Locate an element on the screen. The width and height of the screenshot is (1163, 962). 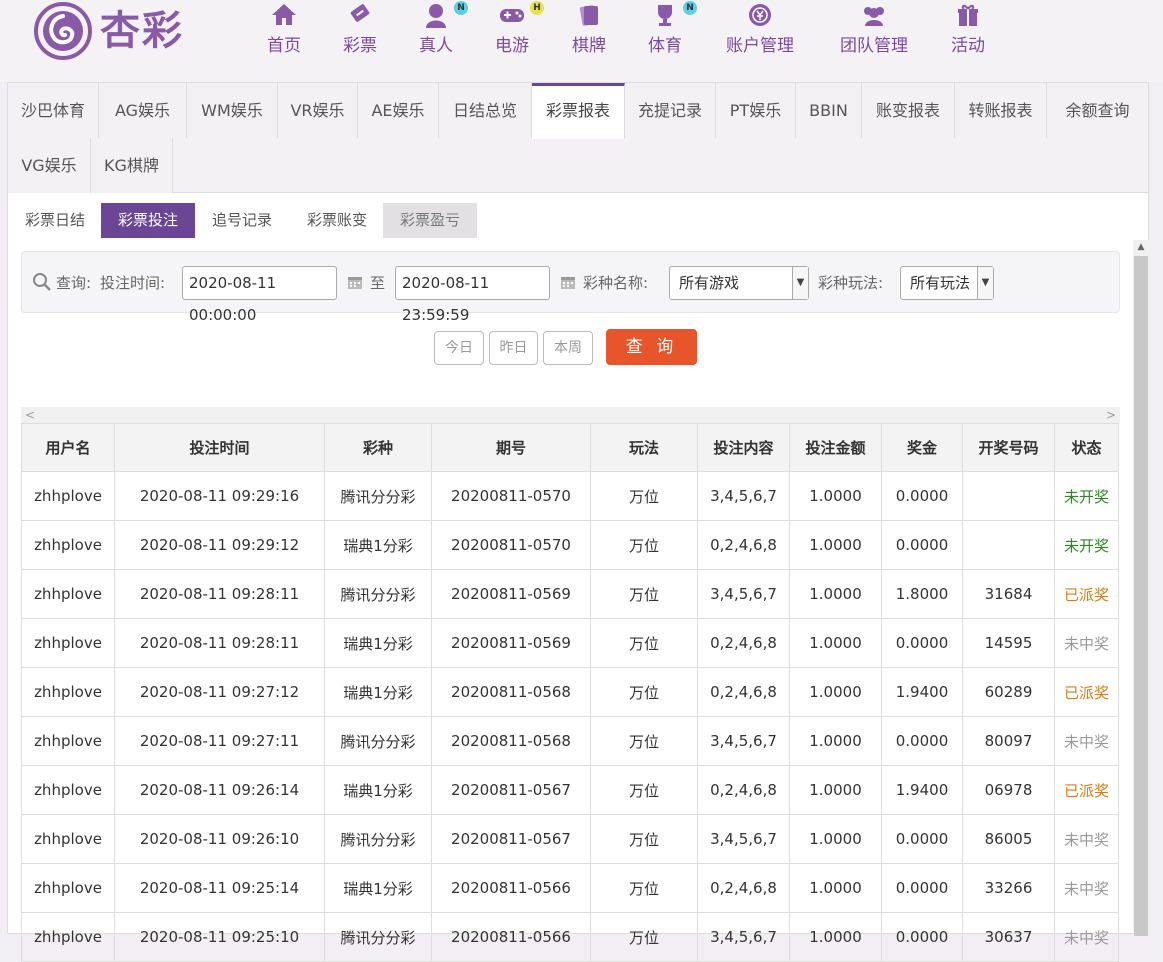
scroll-thumb is located at coordinates (1141, 596).